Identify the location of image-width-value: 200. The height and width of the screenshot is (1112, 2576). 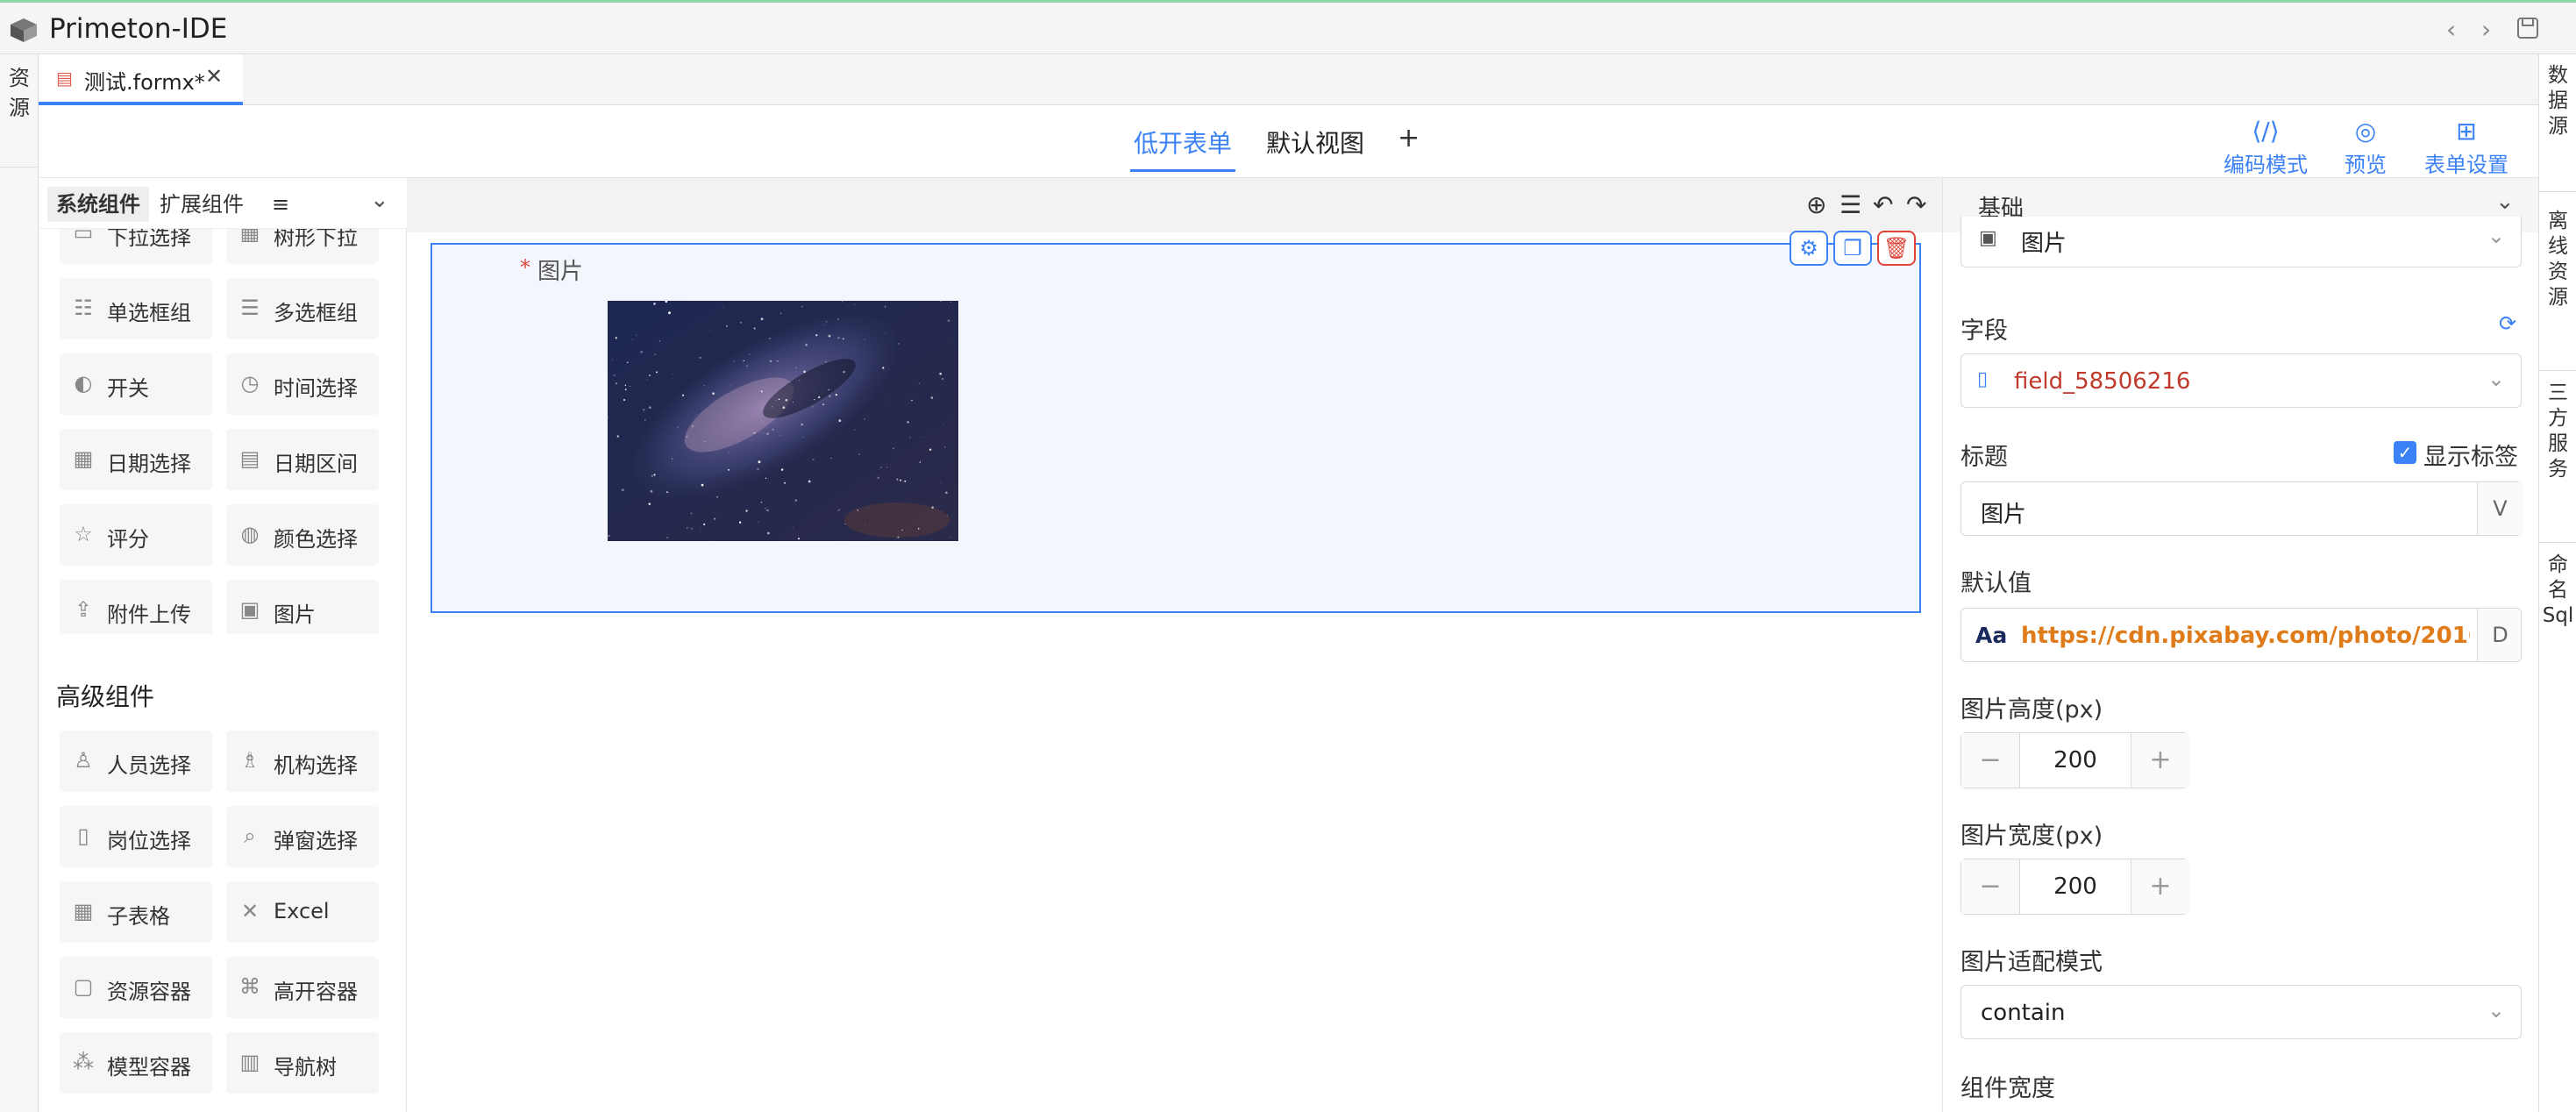
(2075, 886).